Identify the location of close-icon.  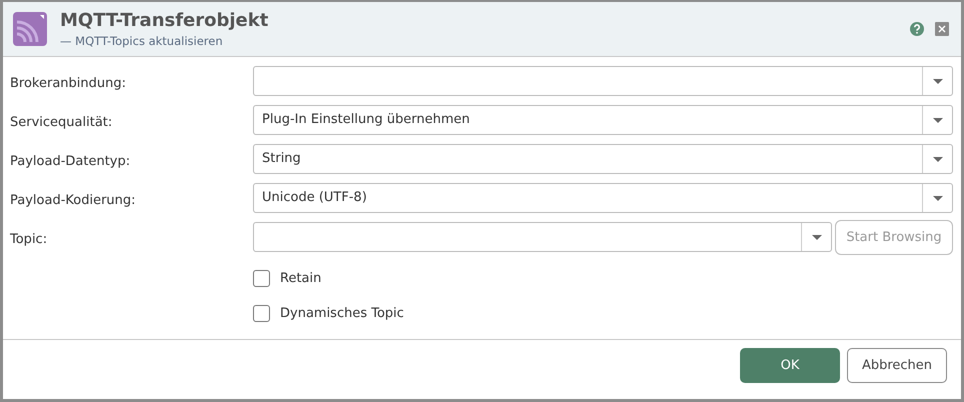
(942, 29).